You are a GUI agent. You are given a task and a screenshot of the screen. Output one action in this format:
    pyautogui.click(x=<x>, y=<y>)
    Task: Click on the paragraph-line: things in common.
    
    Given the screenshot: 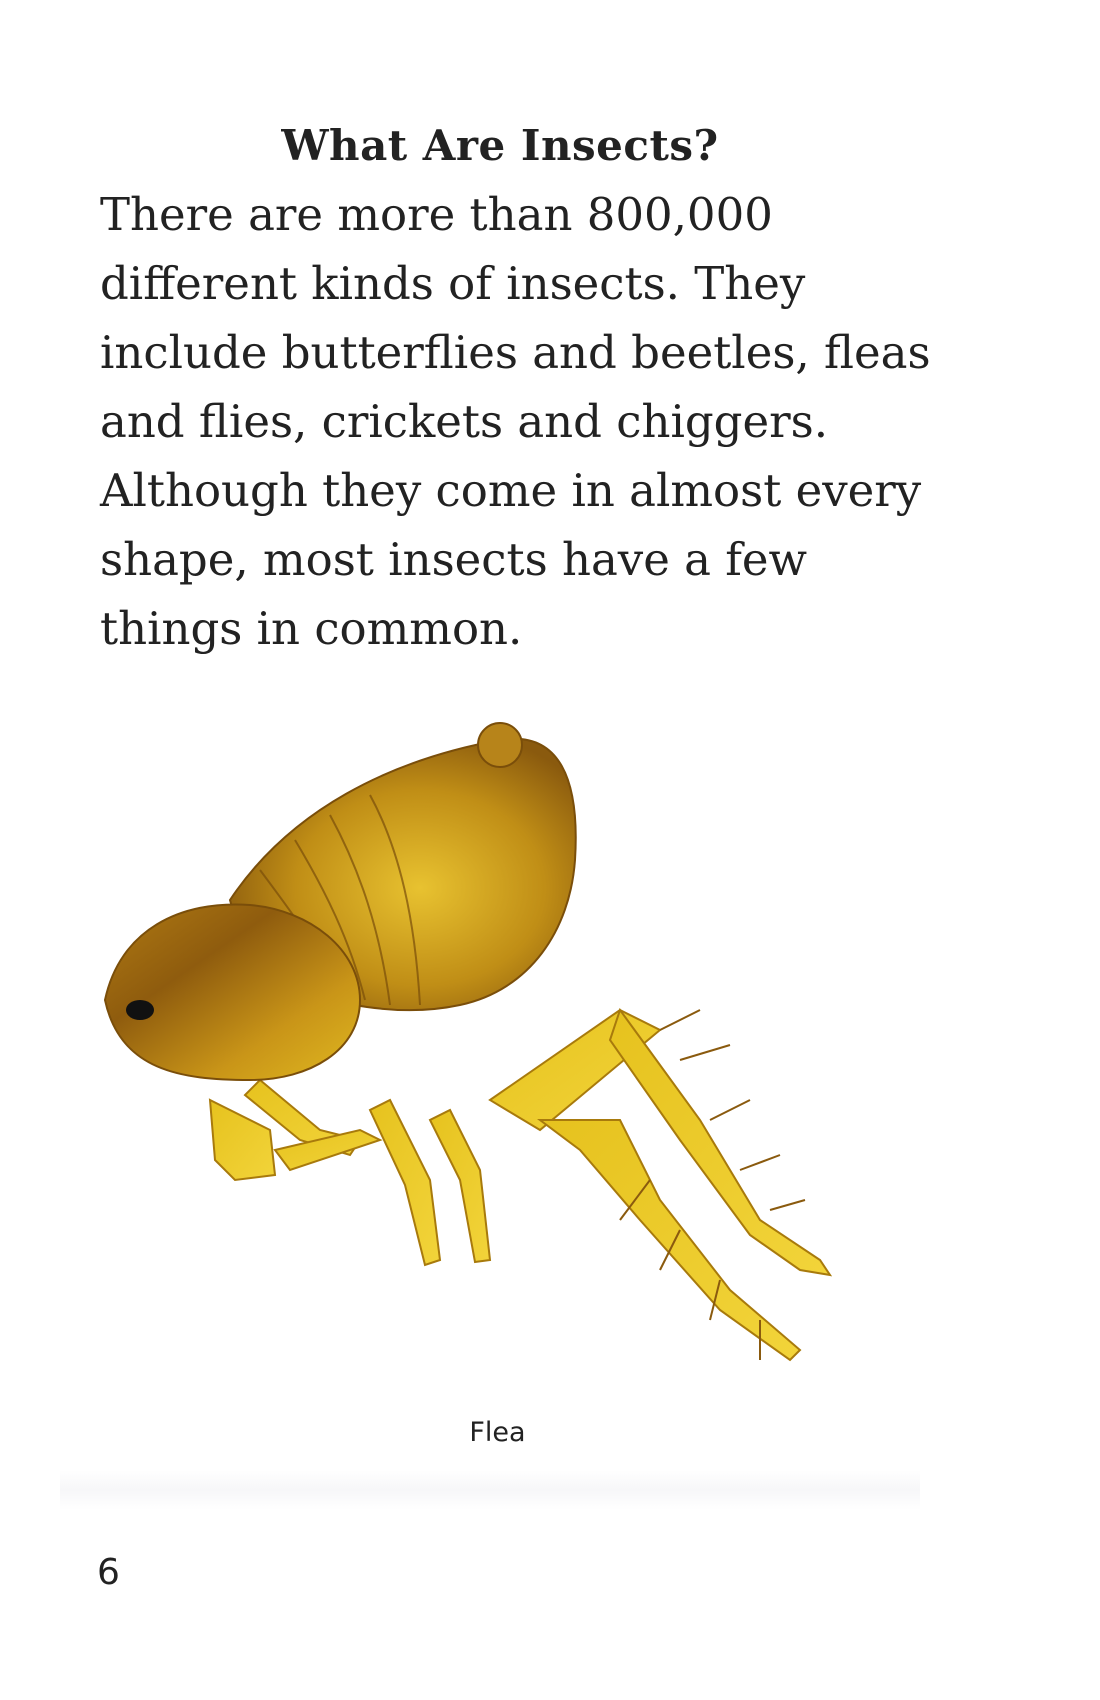 What is the action you would take?
    pyautogui.click(x=311, y=628)
    